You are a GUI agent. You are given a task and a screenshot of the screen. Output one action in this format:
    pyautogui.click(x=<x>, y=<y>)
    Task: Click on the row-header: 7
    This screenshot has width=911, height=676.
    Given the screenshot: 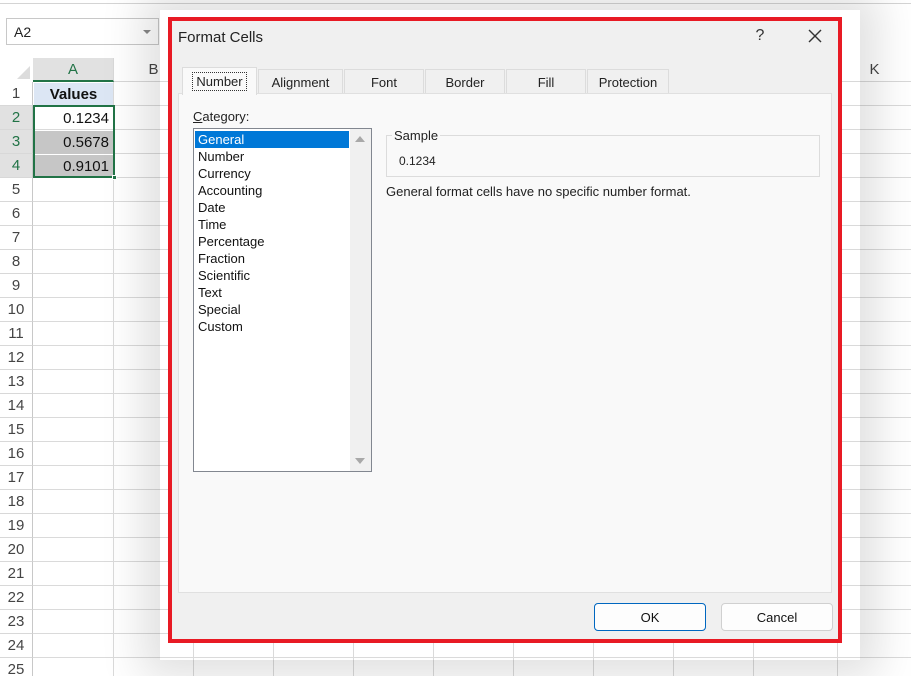 What is the action you would take?
    pyautogui.click(x=16, y=238)
    